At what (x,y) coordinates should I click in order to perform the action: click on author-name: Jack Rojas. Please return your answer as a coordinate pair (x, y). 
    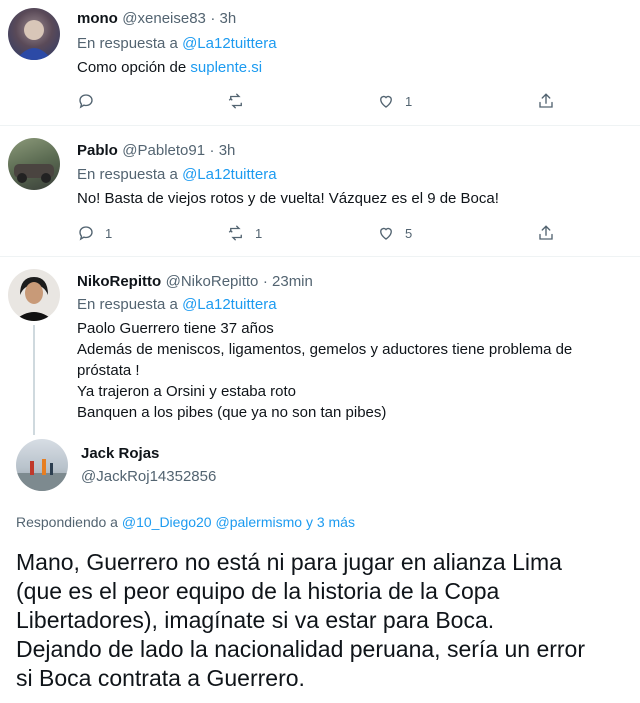
    Looking at the image, I should click on (120, 453).